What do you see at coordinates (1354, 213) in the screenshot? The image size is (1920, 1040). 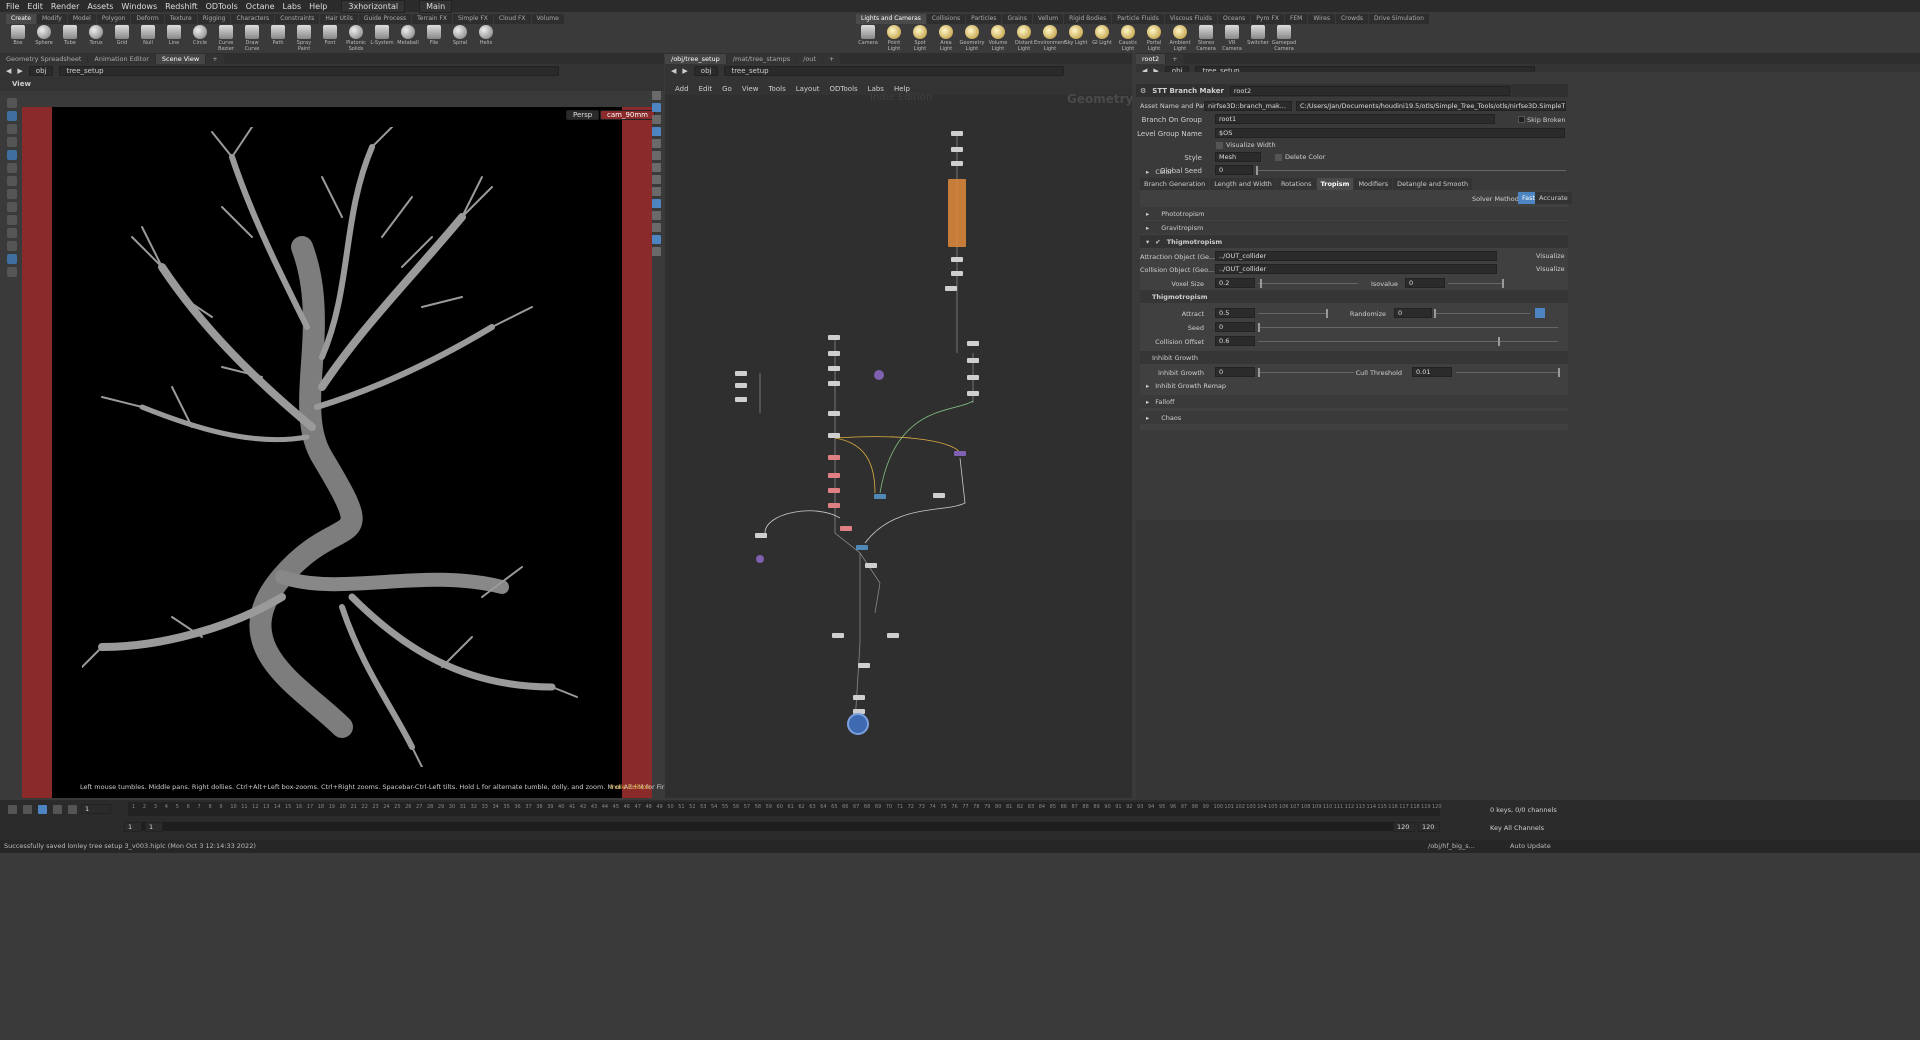 I see `phototropism-folder: ▸ Phototropism` at bounding box center [1354, 213].